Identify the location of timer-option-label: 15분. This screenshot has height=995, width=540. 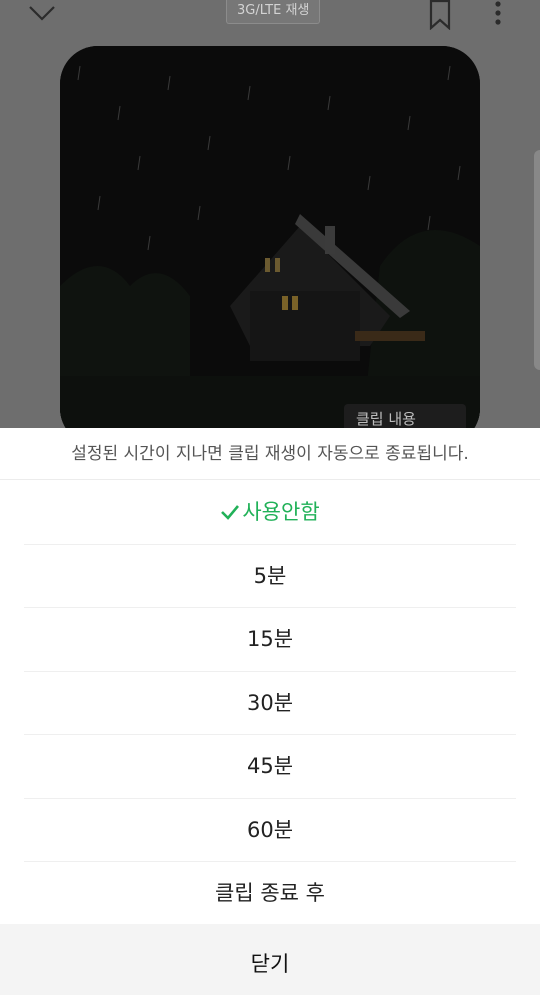
(270, 639).